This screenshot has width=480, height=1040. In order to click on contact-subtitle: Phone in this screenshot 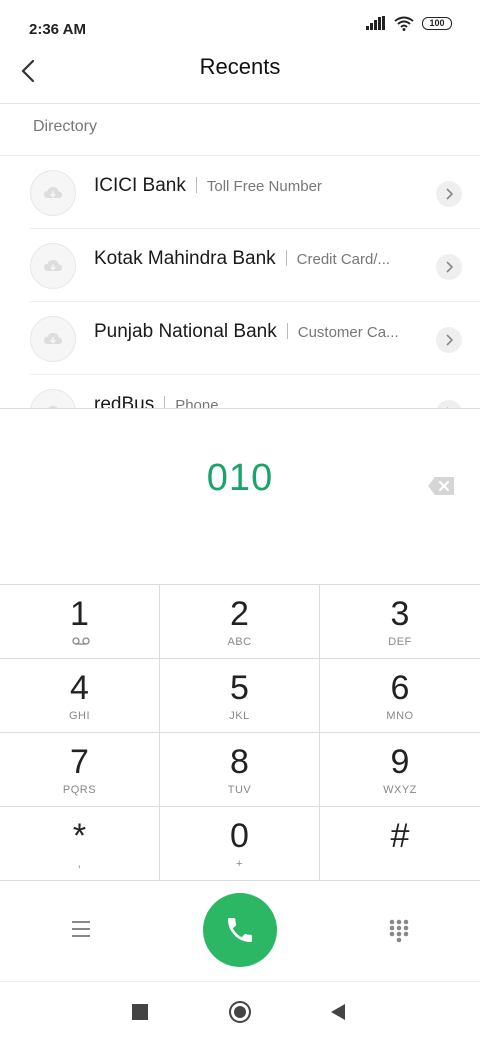, I will do `click(197, 402)`.